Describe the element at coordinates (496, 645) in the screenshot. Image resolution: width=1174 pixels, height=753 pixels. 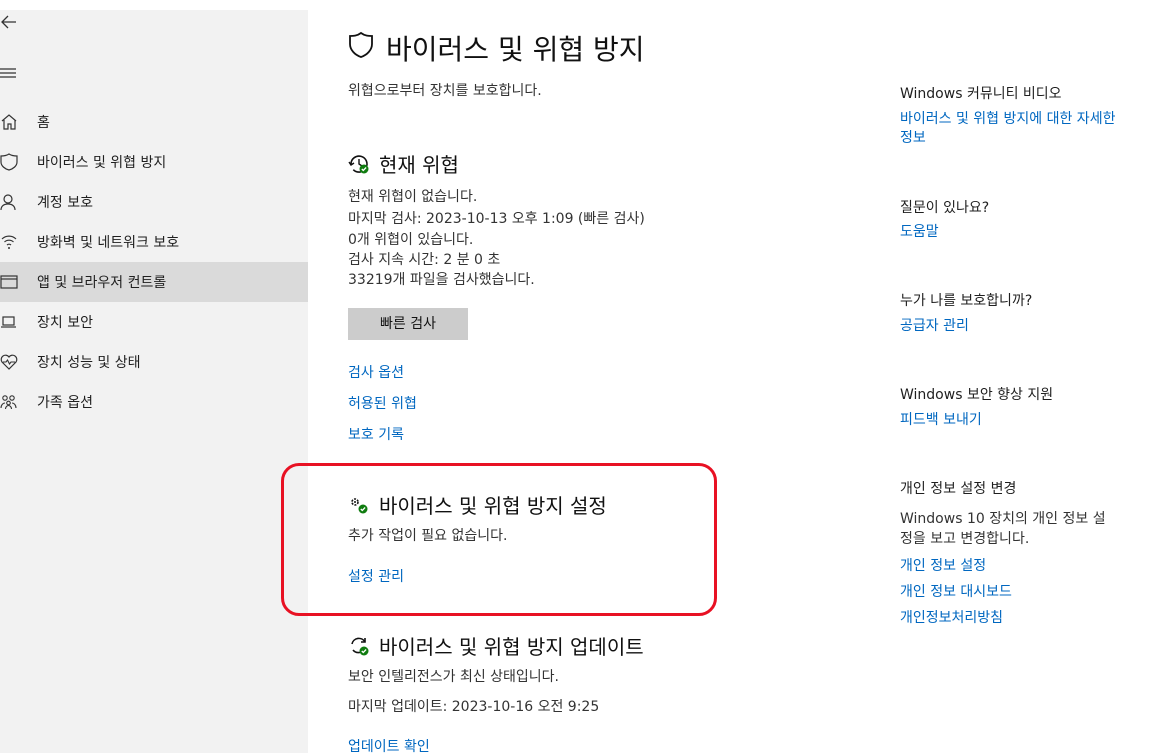
I see `protection-updates-heading: 바이러스 및 위협 방지 업데이트` at that location.